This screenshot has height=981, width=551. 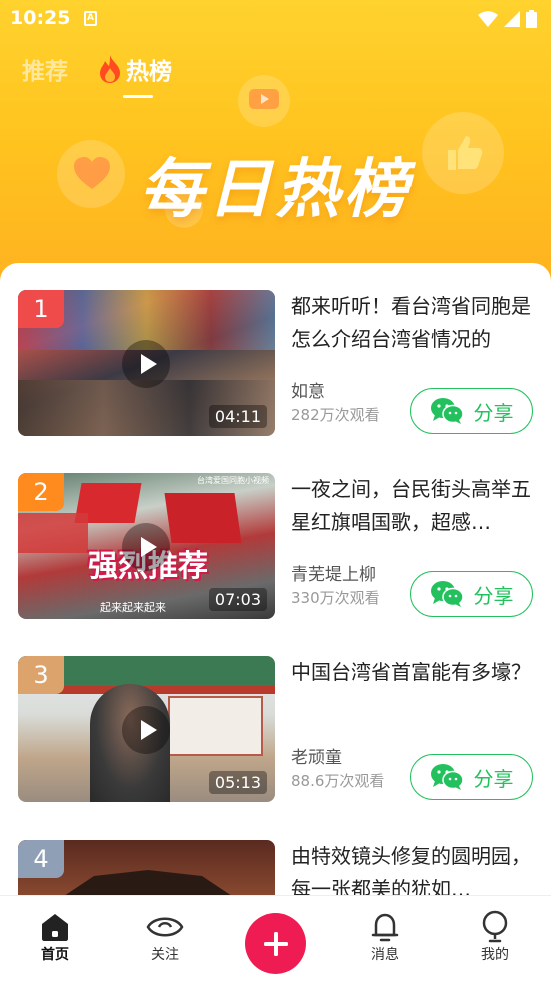 I want to click on plus-icon, so click(x=275, y=943).